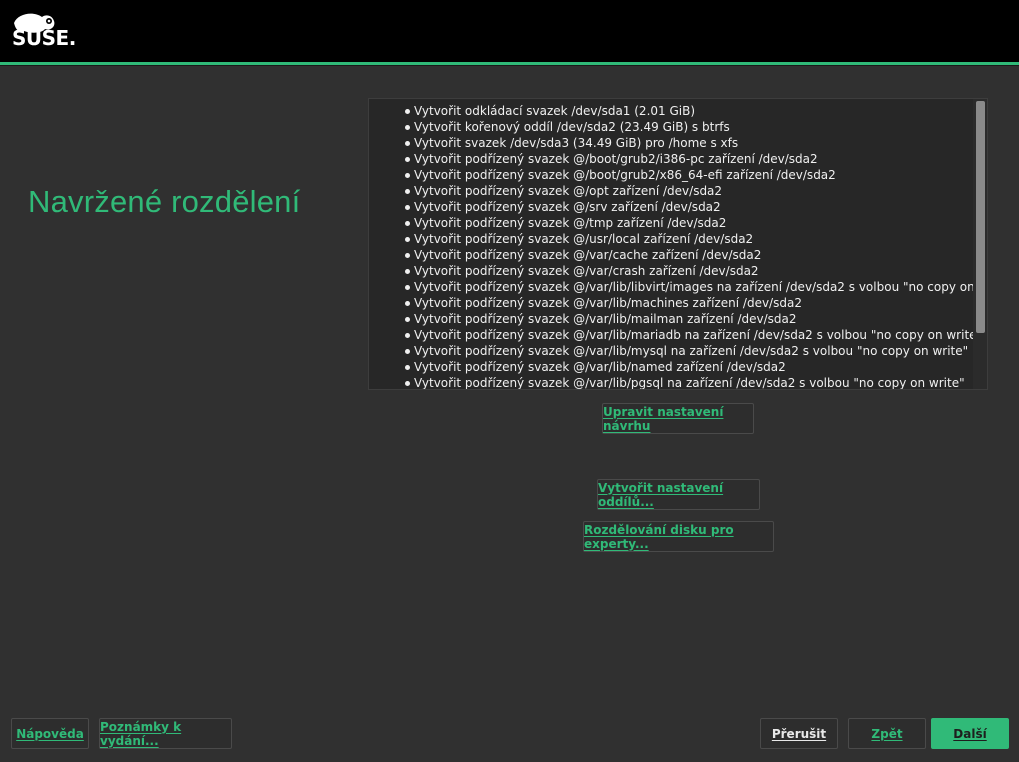 This screenshot has height=762, width=1019. I want to click on edit-proposal-settings-label: Upravit nastavení návrhu, so click(663, 418).